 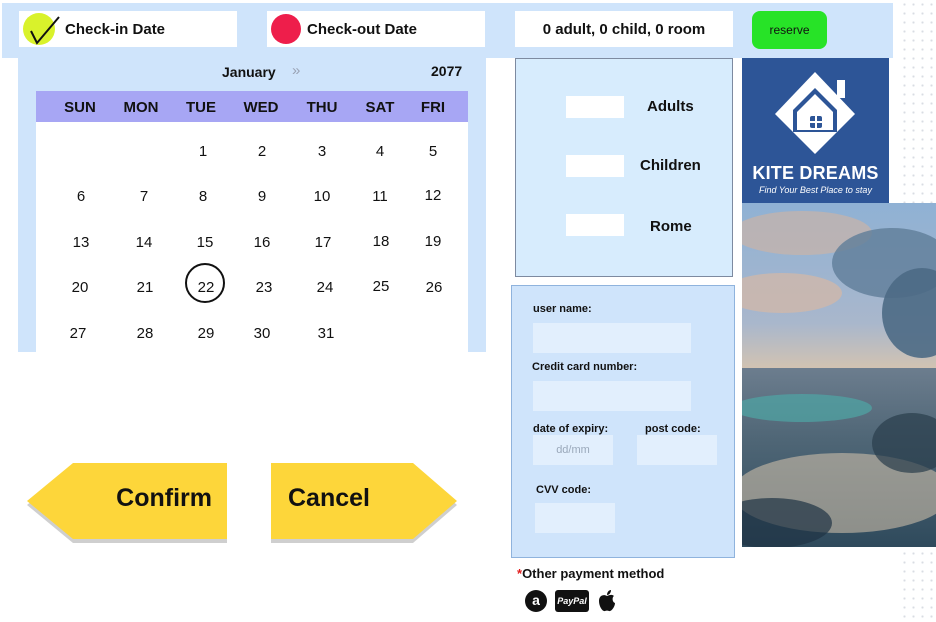 I want to click on calendar-date: 26, so click(x=434, y=287).